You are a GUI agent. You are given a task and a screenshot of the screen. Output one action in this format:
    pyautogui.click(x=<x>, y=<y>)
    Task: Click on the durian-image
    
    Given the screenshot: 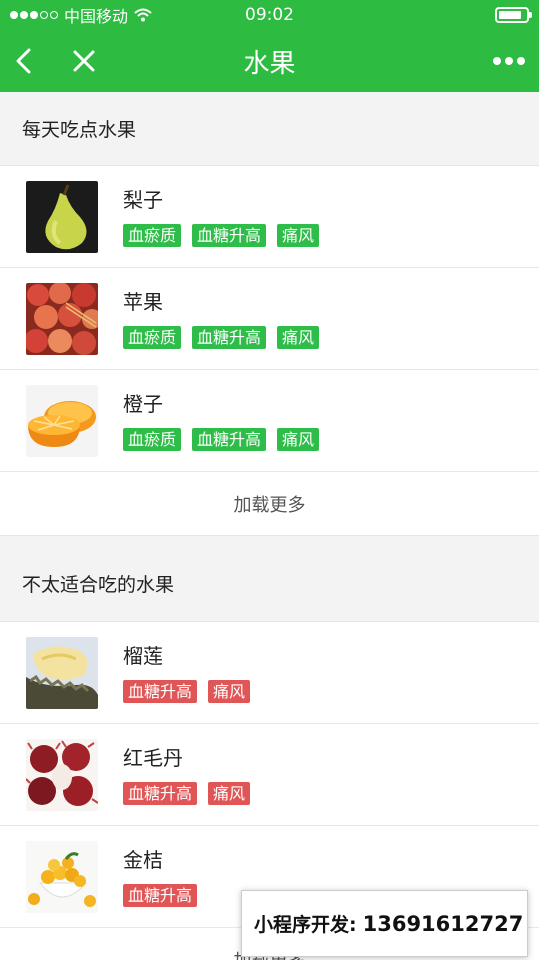 What is the action you would take?
    pyautogui.click(x=62, y=672)
    